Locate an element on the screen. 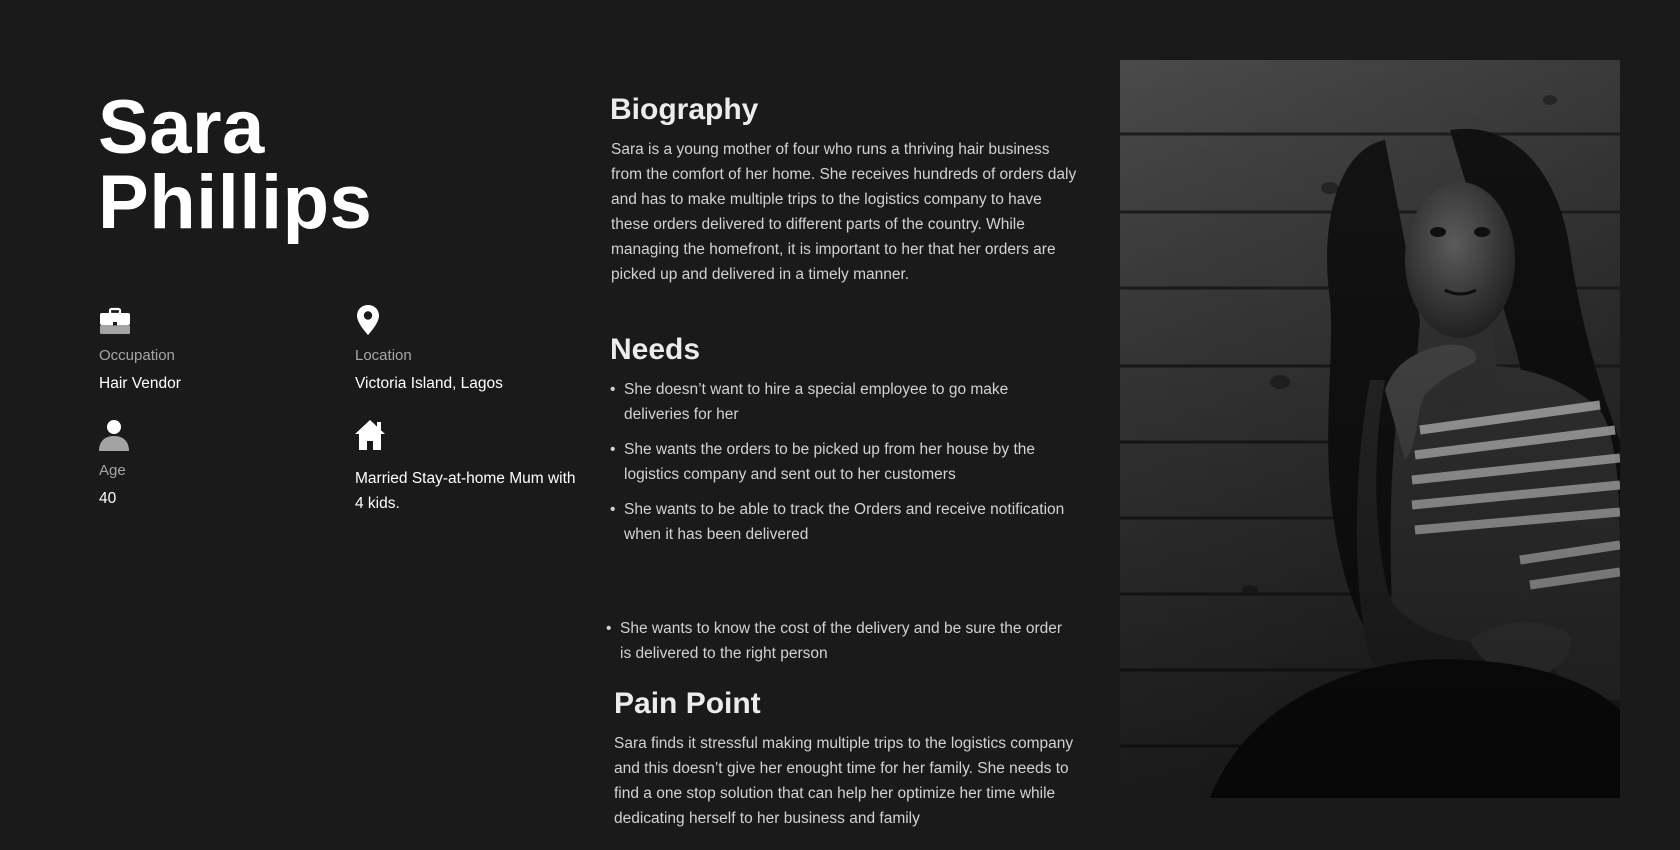  age-attribute: Age 40 is located at coordinates (219, 465).